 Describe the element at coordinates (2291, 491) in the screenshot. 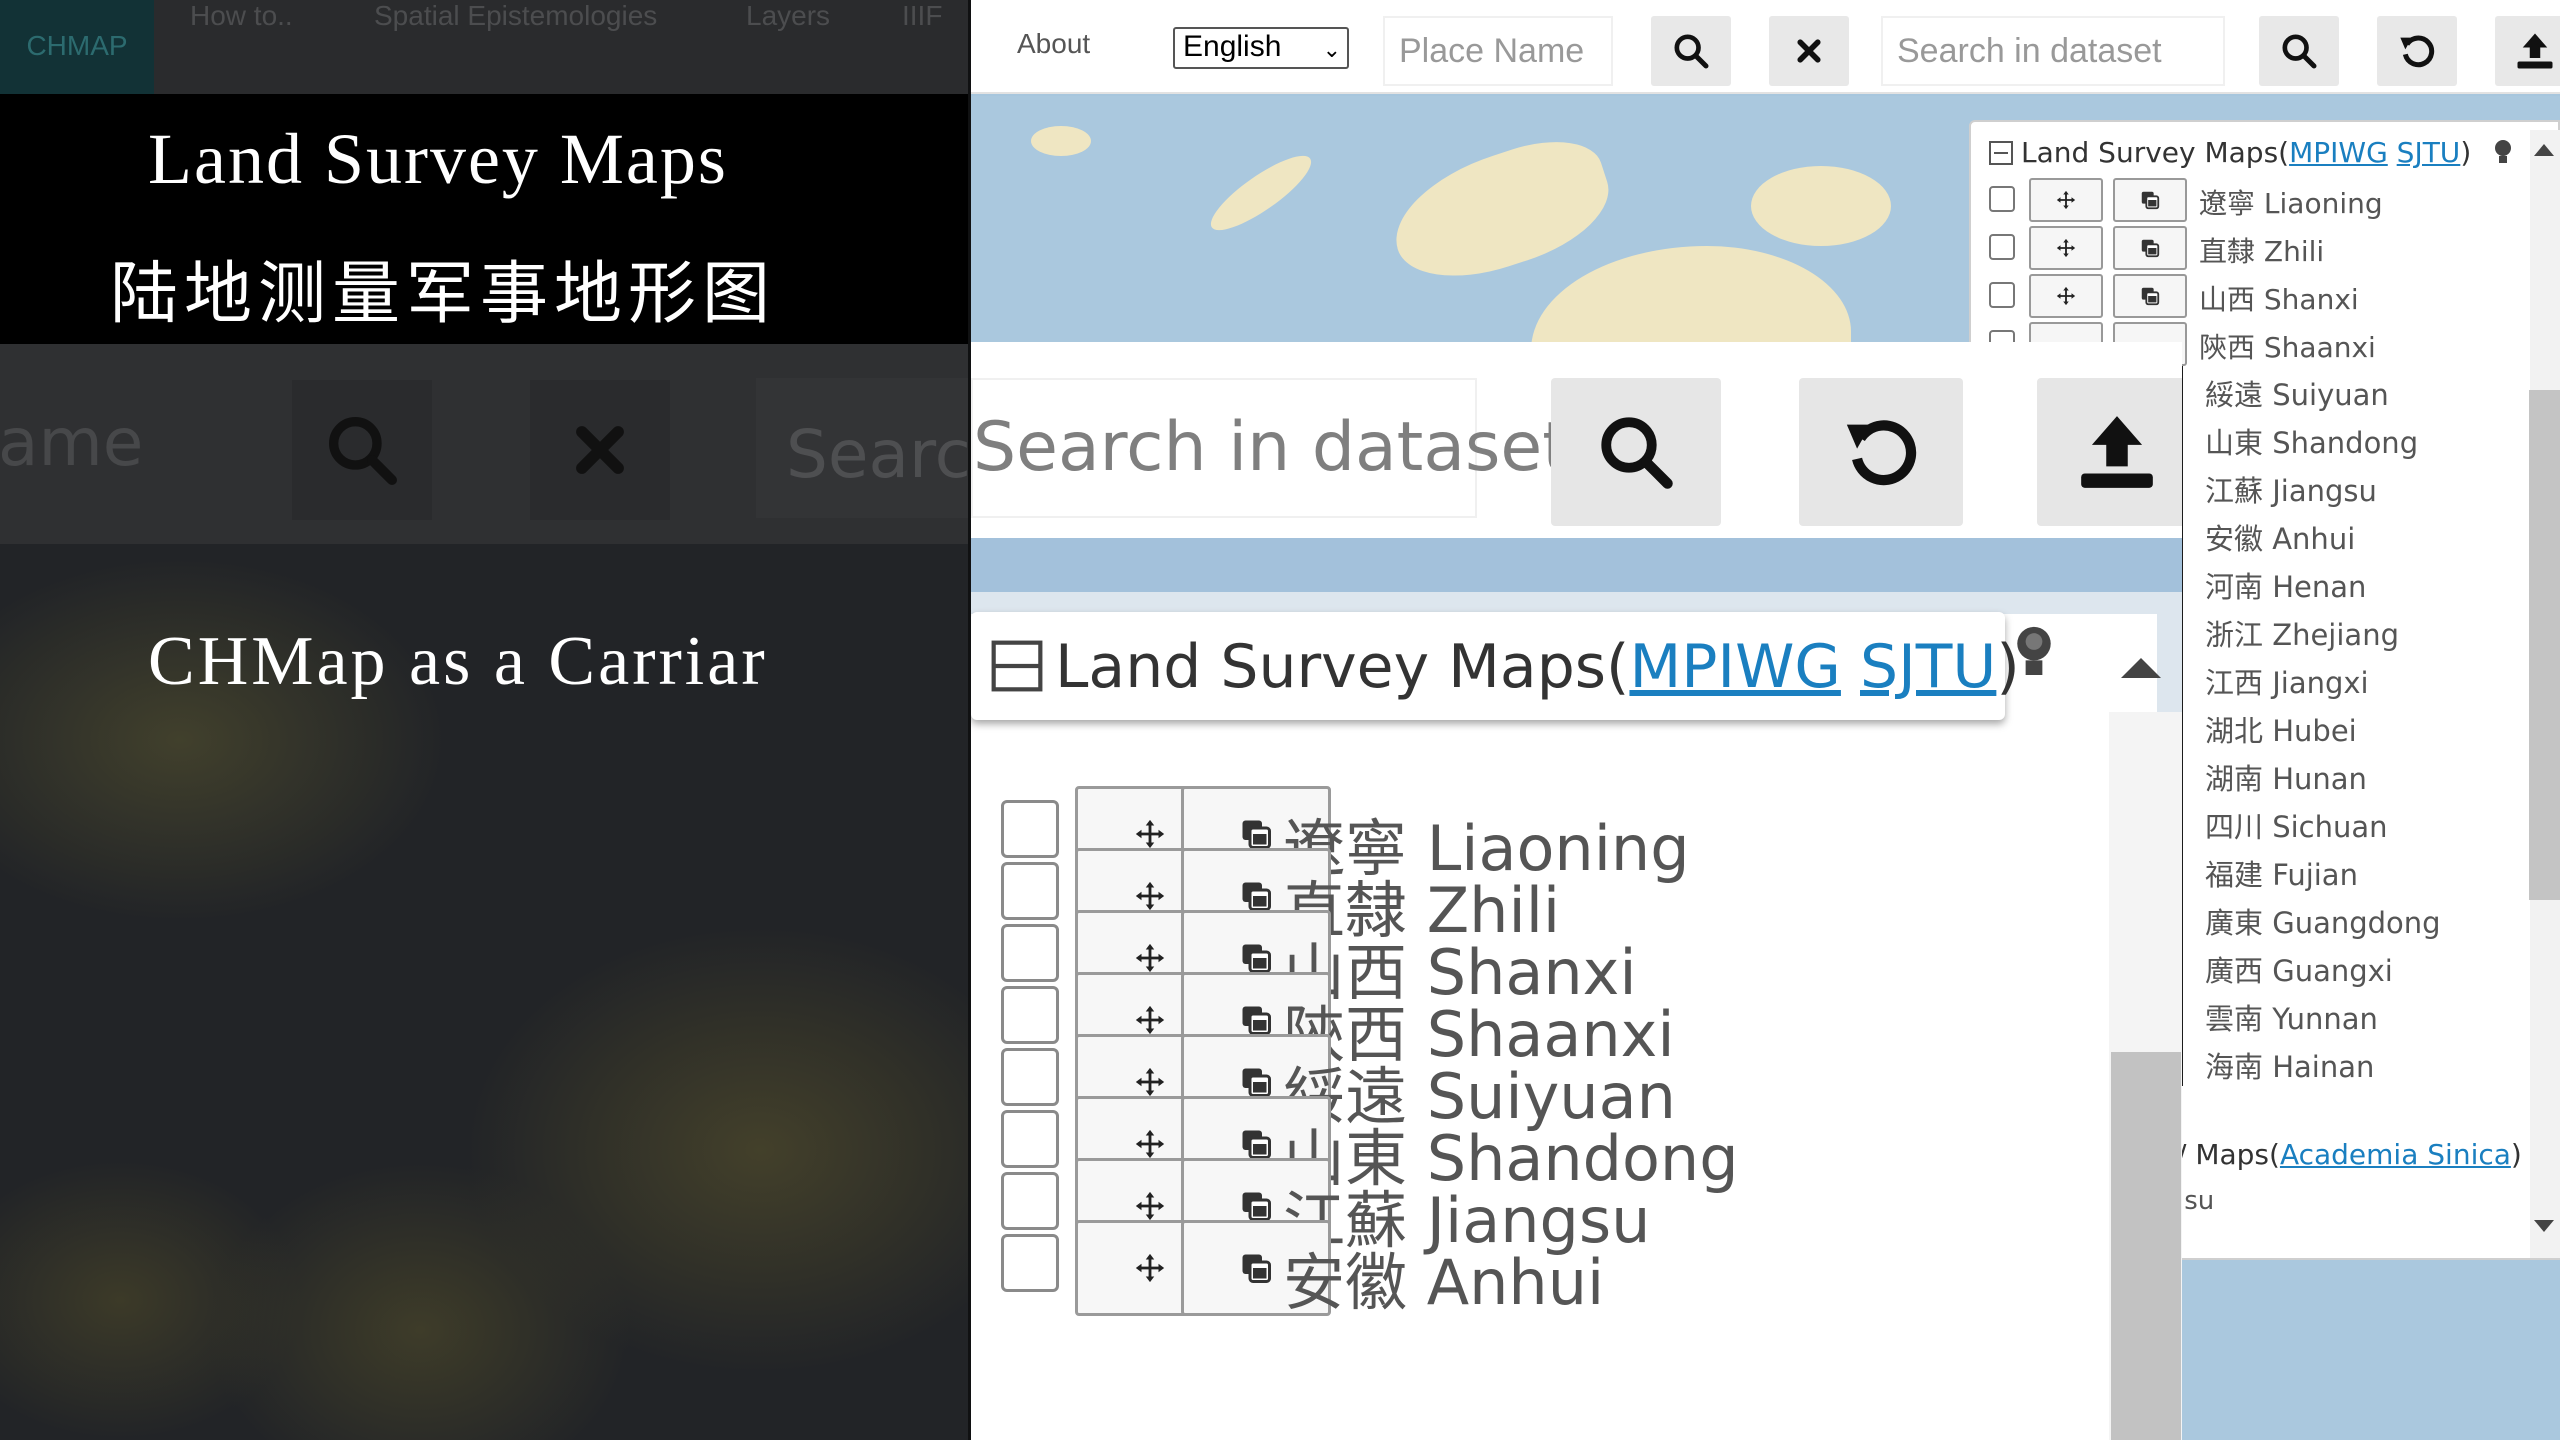

I see `layer-label: 江蘇 Jiangsu` at that location.